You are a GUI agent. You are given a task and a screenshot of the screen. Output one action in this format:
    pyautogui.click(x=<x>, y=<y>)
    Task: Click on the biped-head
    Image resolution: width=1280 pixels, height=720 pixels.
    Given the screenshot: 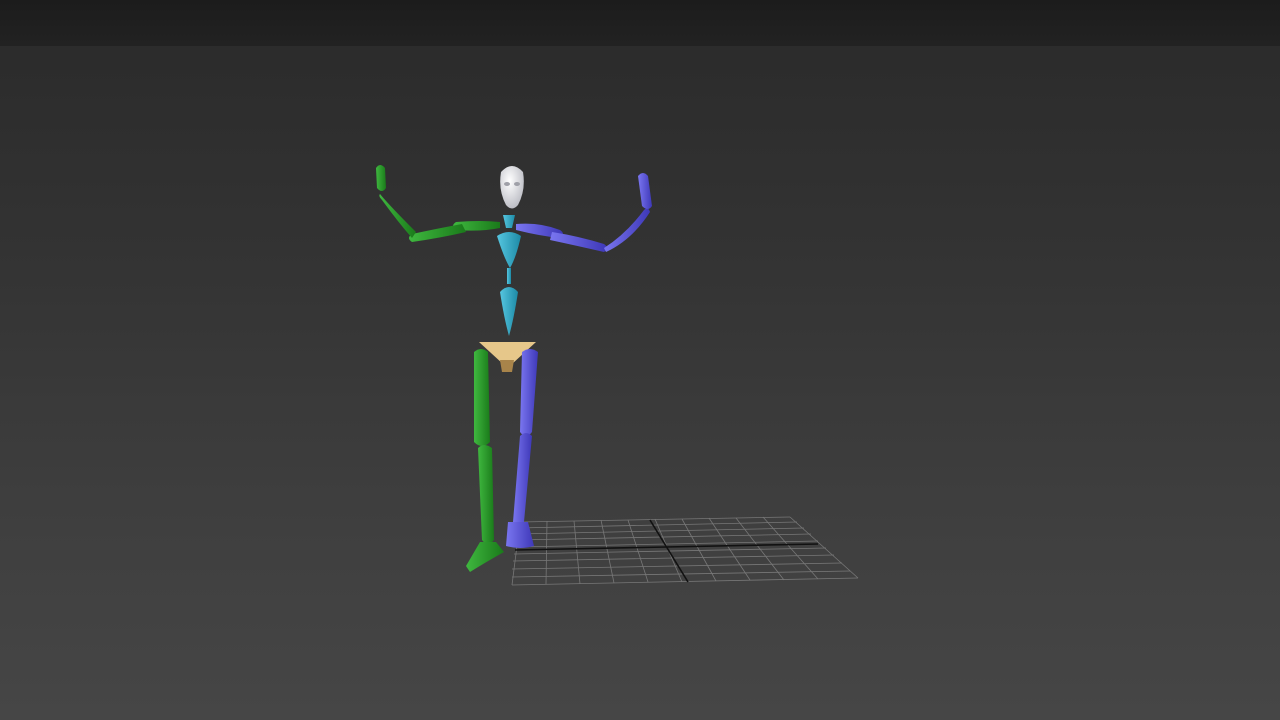 What is the action you would take?
    pyautogui.click(x=512, y=187)
    